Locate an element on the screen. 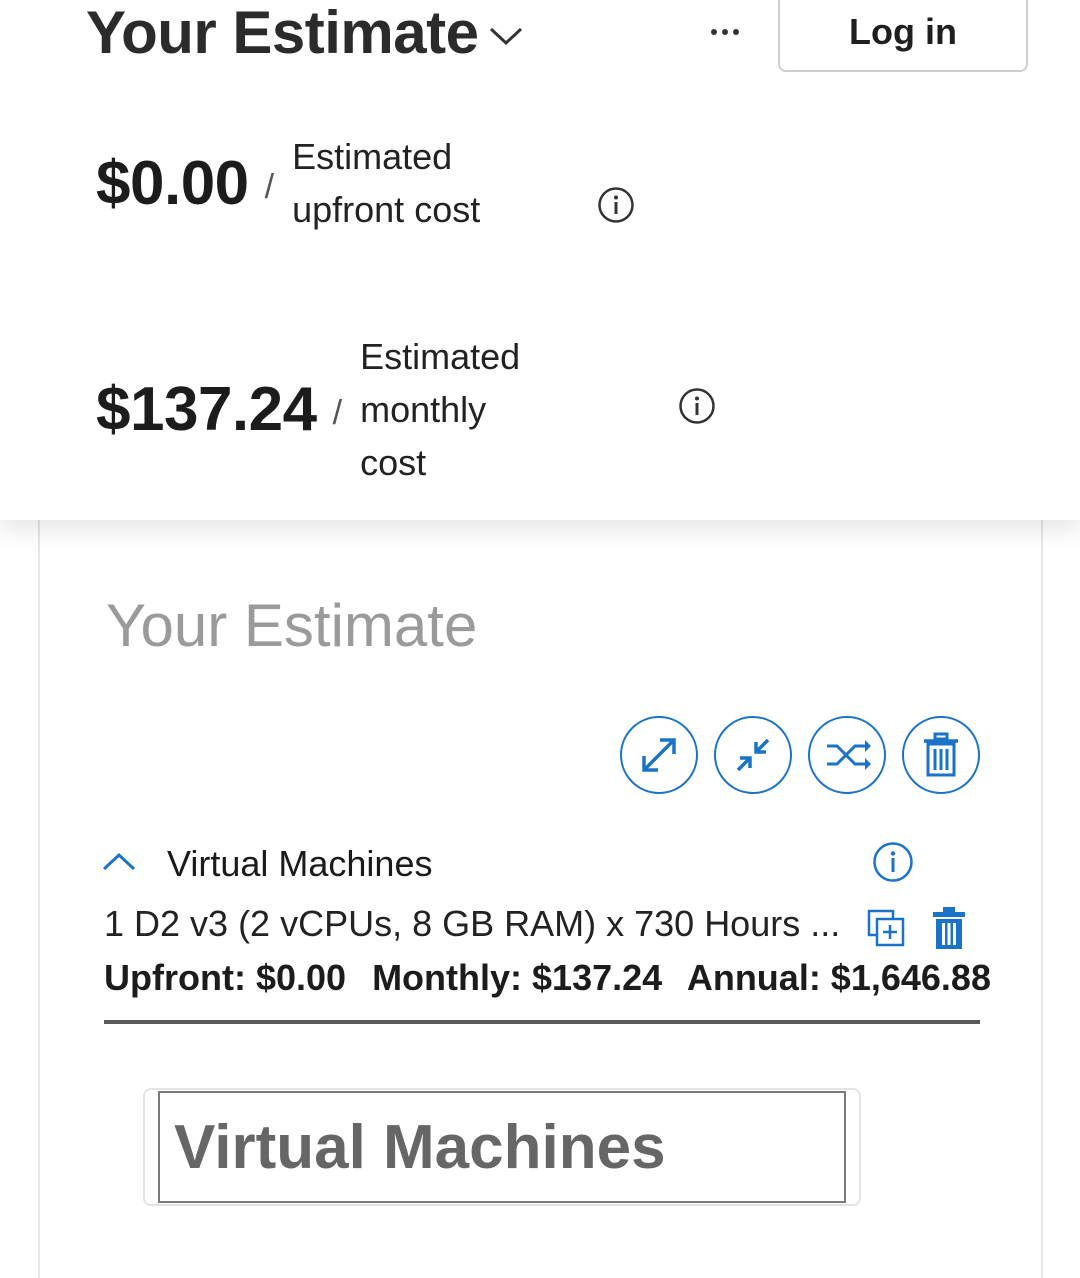 This screenshot has height=1278, width=1080. collapse-all-button is located at coordinates (753, 755).